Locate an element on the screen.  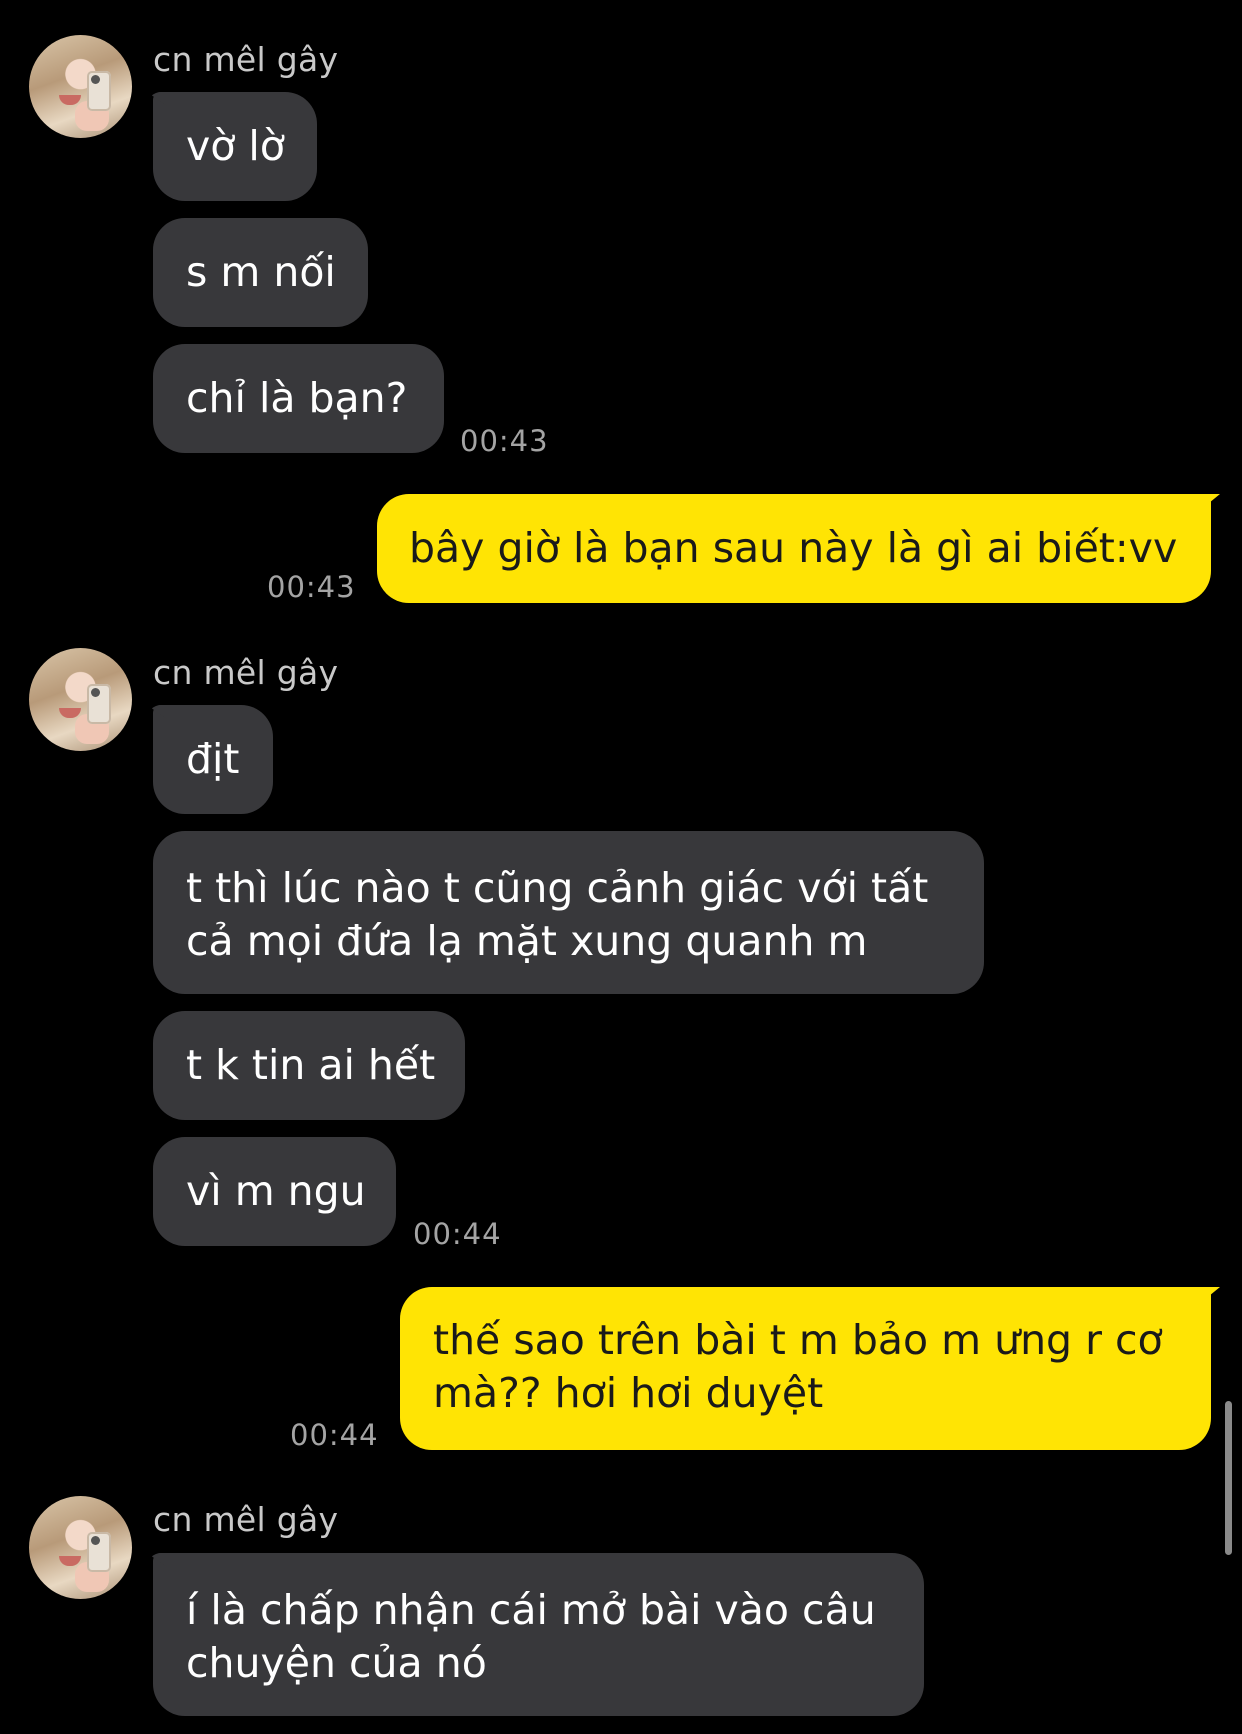
incoming-message: vờ lờ is located at coordinates (235, 146).